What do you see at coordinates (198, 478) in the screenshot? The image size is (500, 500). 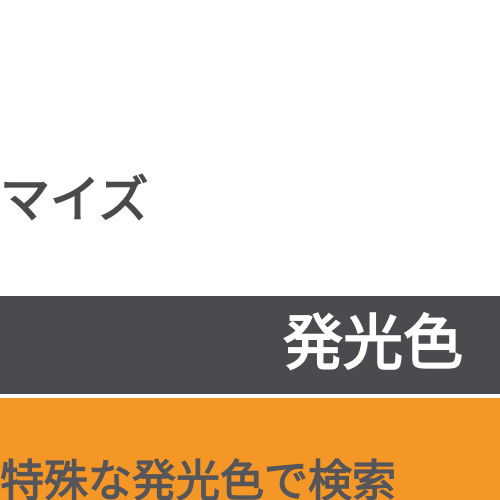 I see `special-emission-search-label: 特殊な発光色で検索` at bounding box center [198, 478].